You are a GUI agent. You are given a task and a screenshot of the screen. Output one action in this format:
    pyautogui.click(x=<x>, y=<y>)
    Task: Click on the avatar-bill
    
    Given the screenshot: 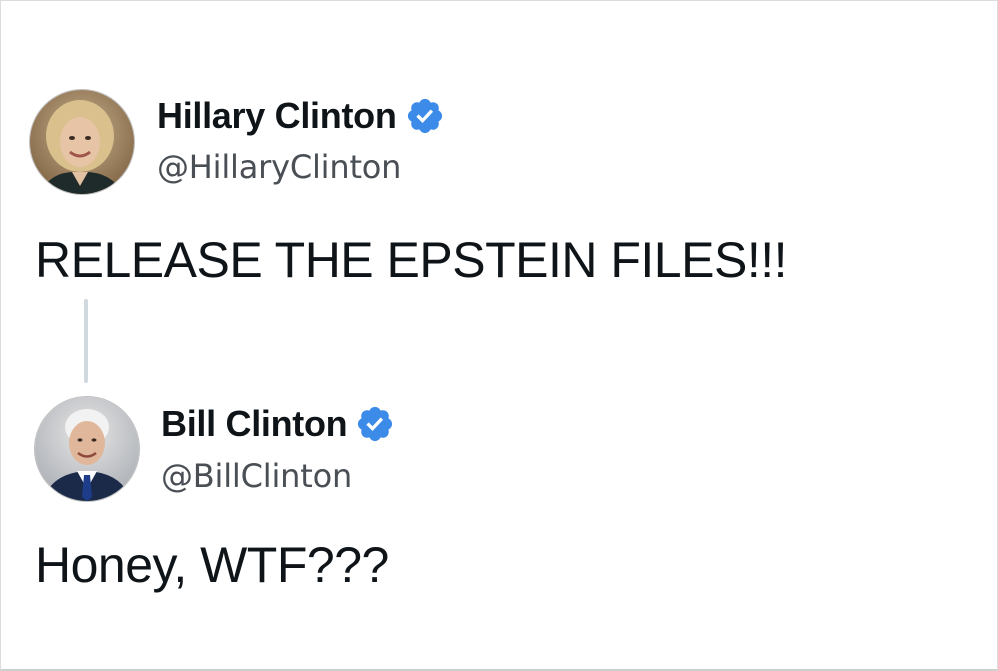 What is the action you would take?
    pyautogui.click(x=87, y=449)
    